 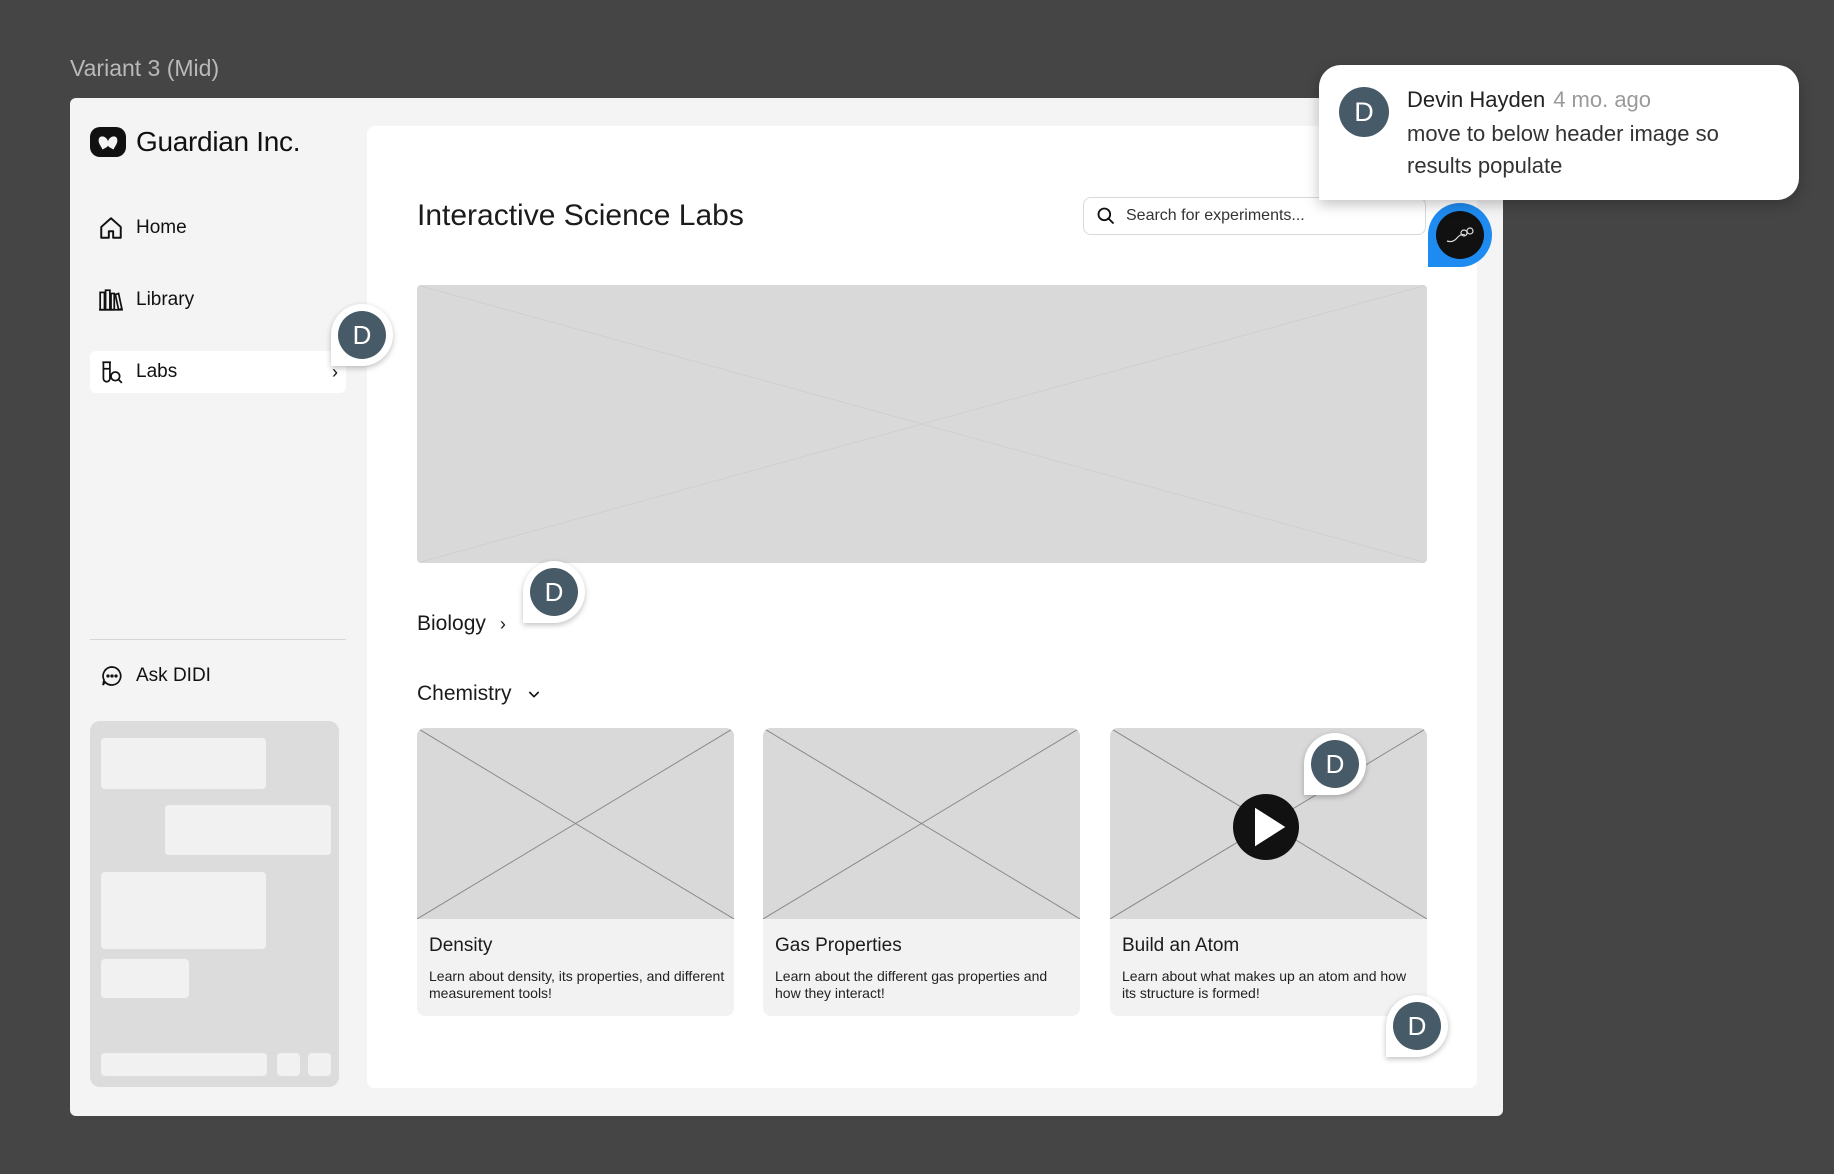 I want to click on sidebar-item-label: Library, so click(x=165, y=299).